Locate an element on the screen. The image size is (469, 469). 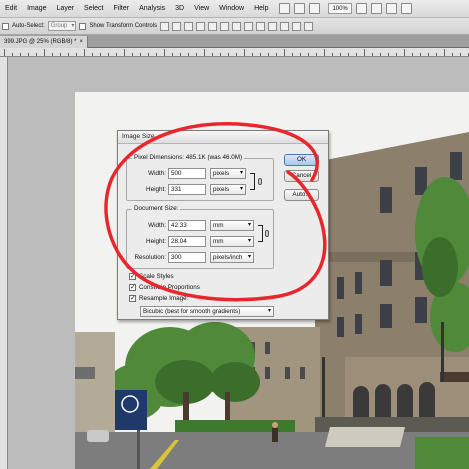
app-toolbar-icons: 100% is located at coordinates (345, 8).